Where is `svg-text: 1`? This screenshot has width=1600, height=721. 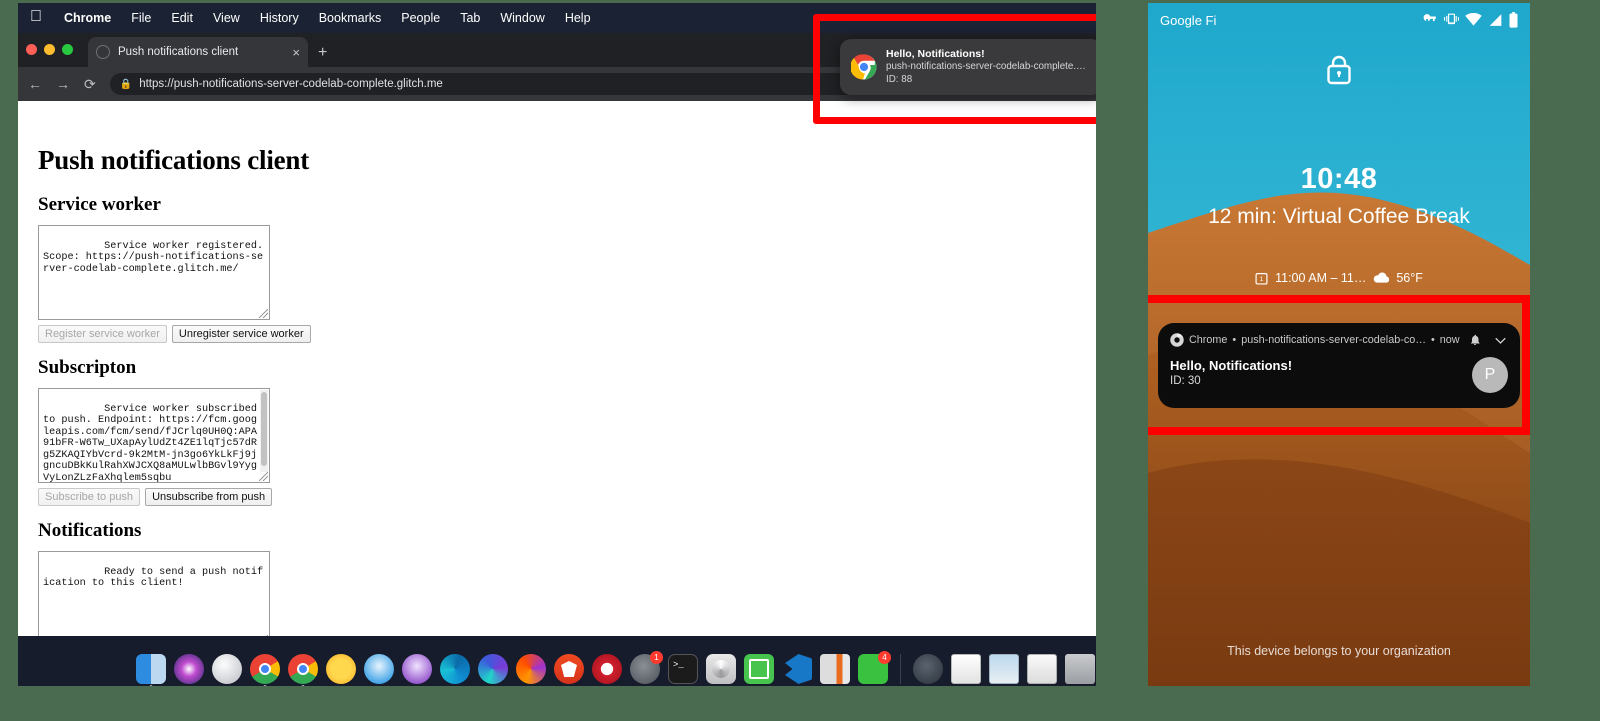
svg-text: 1 is located at coordinates (1262, 279).